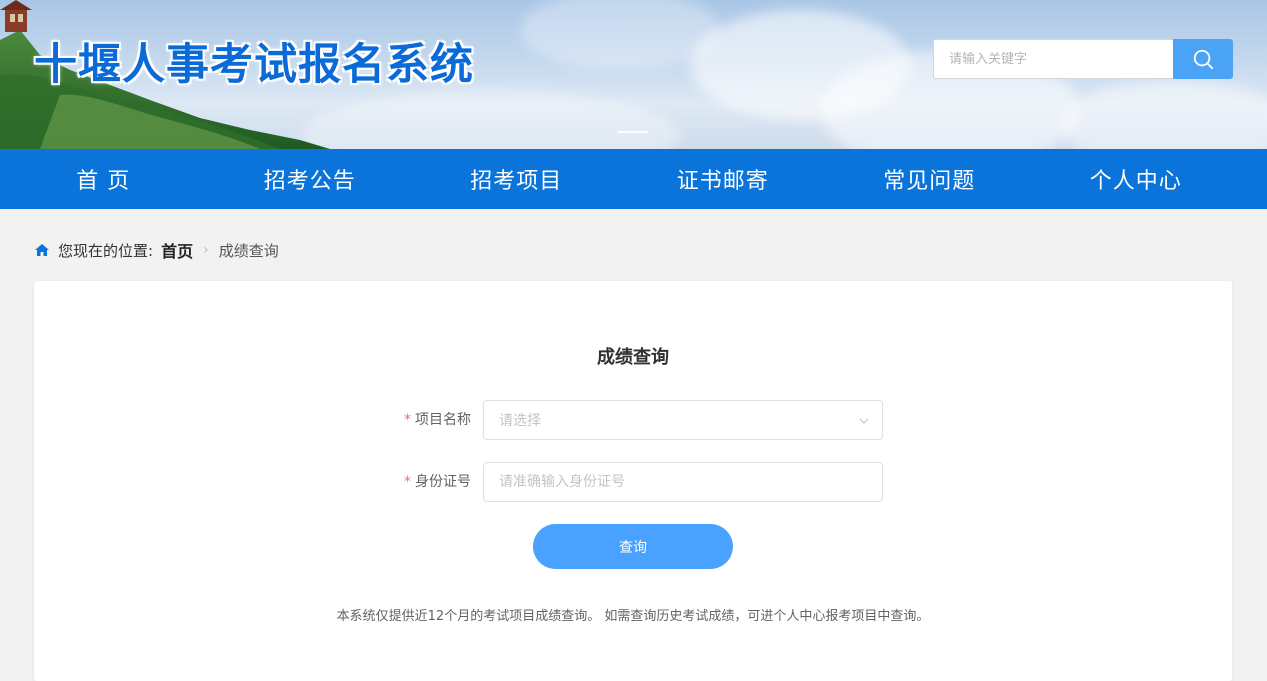  Describe the element at coordinates (683, 420) in the screenshot. I see `project-select: 请选择` at that location.